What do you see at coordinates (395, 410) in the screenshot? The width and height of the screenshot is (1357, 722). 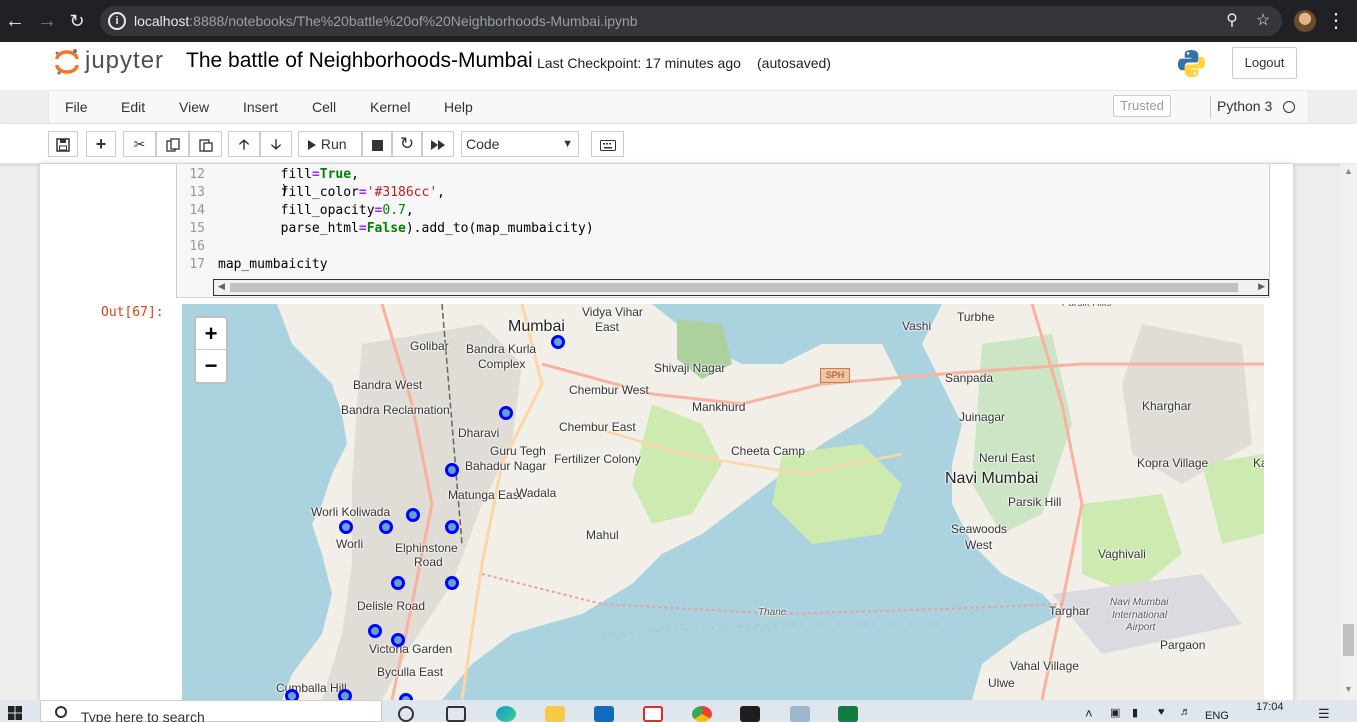 I see `map-place-label: Bandra Reclamation` at bounding box center [395, 410].